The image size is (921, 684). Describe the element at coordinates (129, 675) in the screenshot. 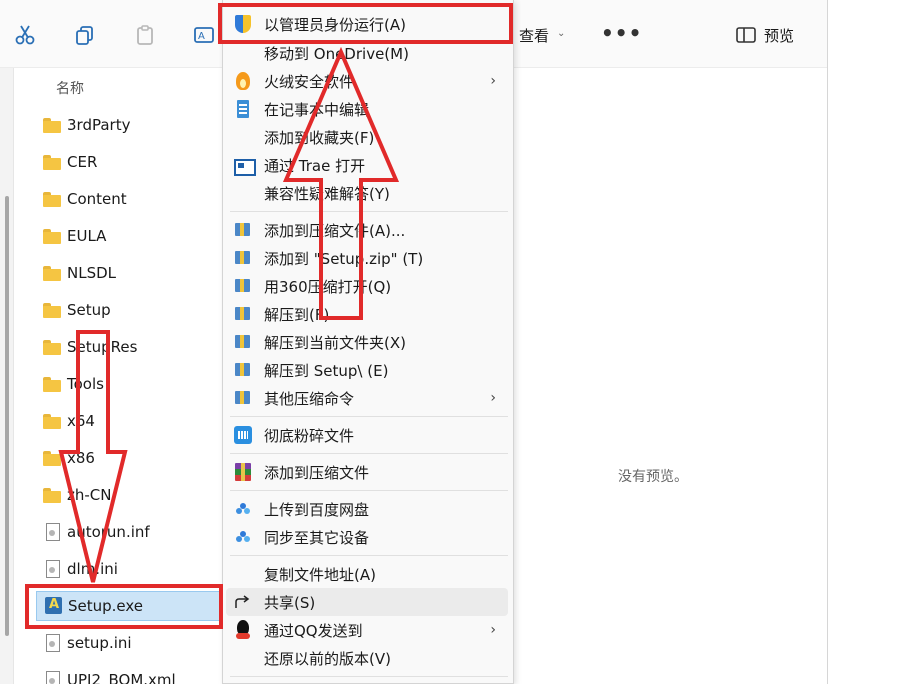

I see `list-item: UPI2_BOM.xml` at that location.